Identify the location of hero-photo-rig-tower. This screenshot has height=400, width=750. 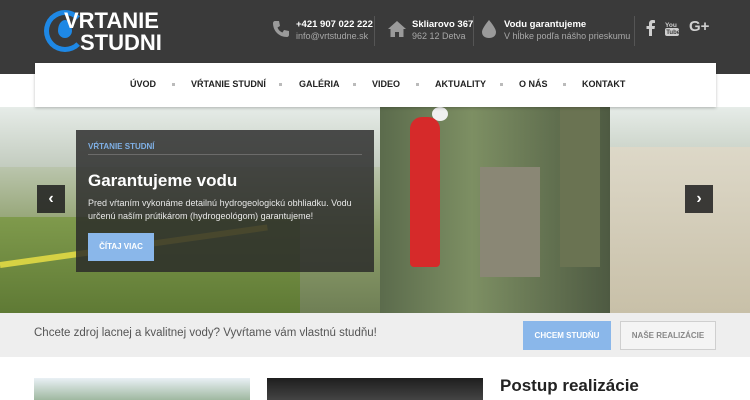
(580, 187).